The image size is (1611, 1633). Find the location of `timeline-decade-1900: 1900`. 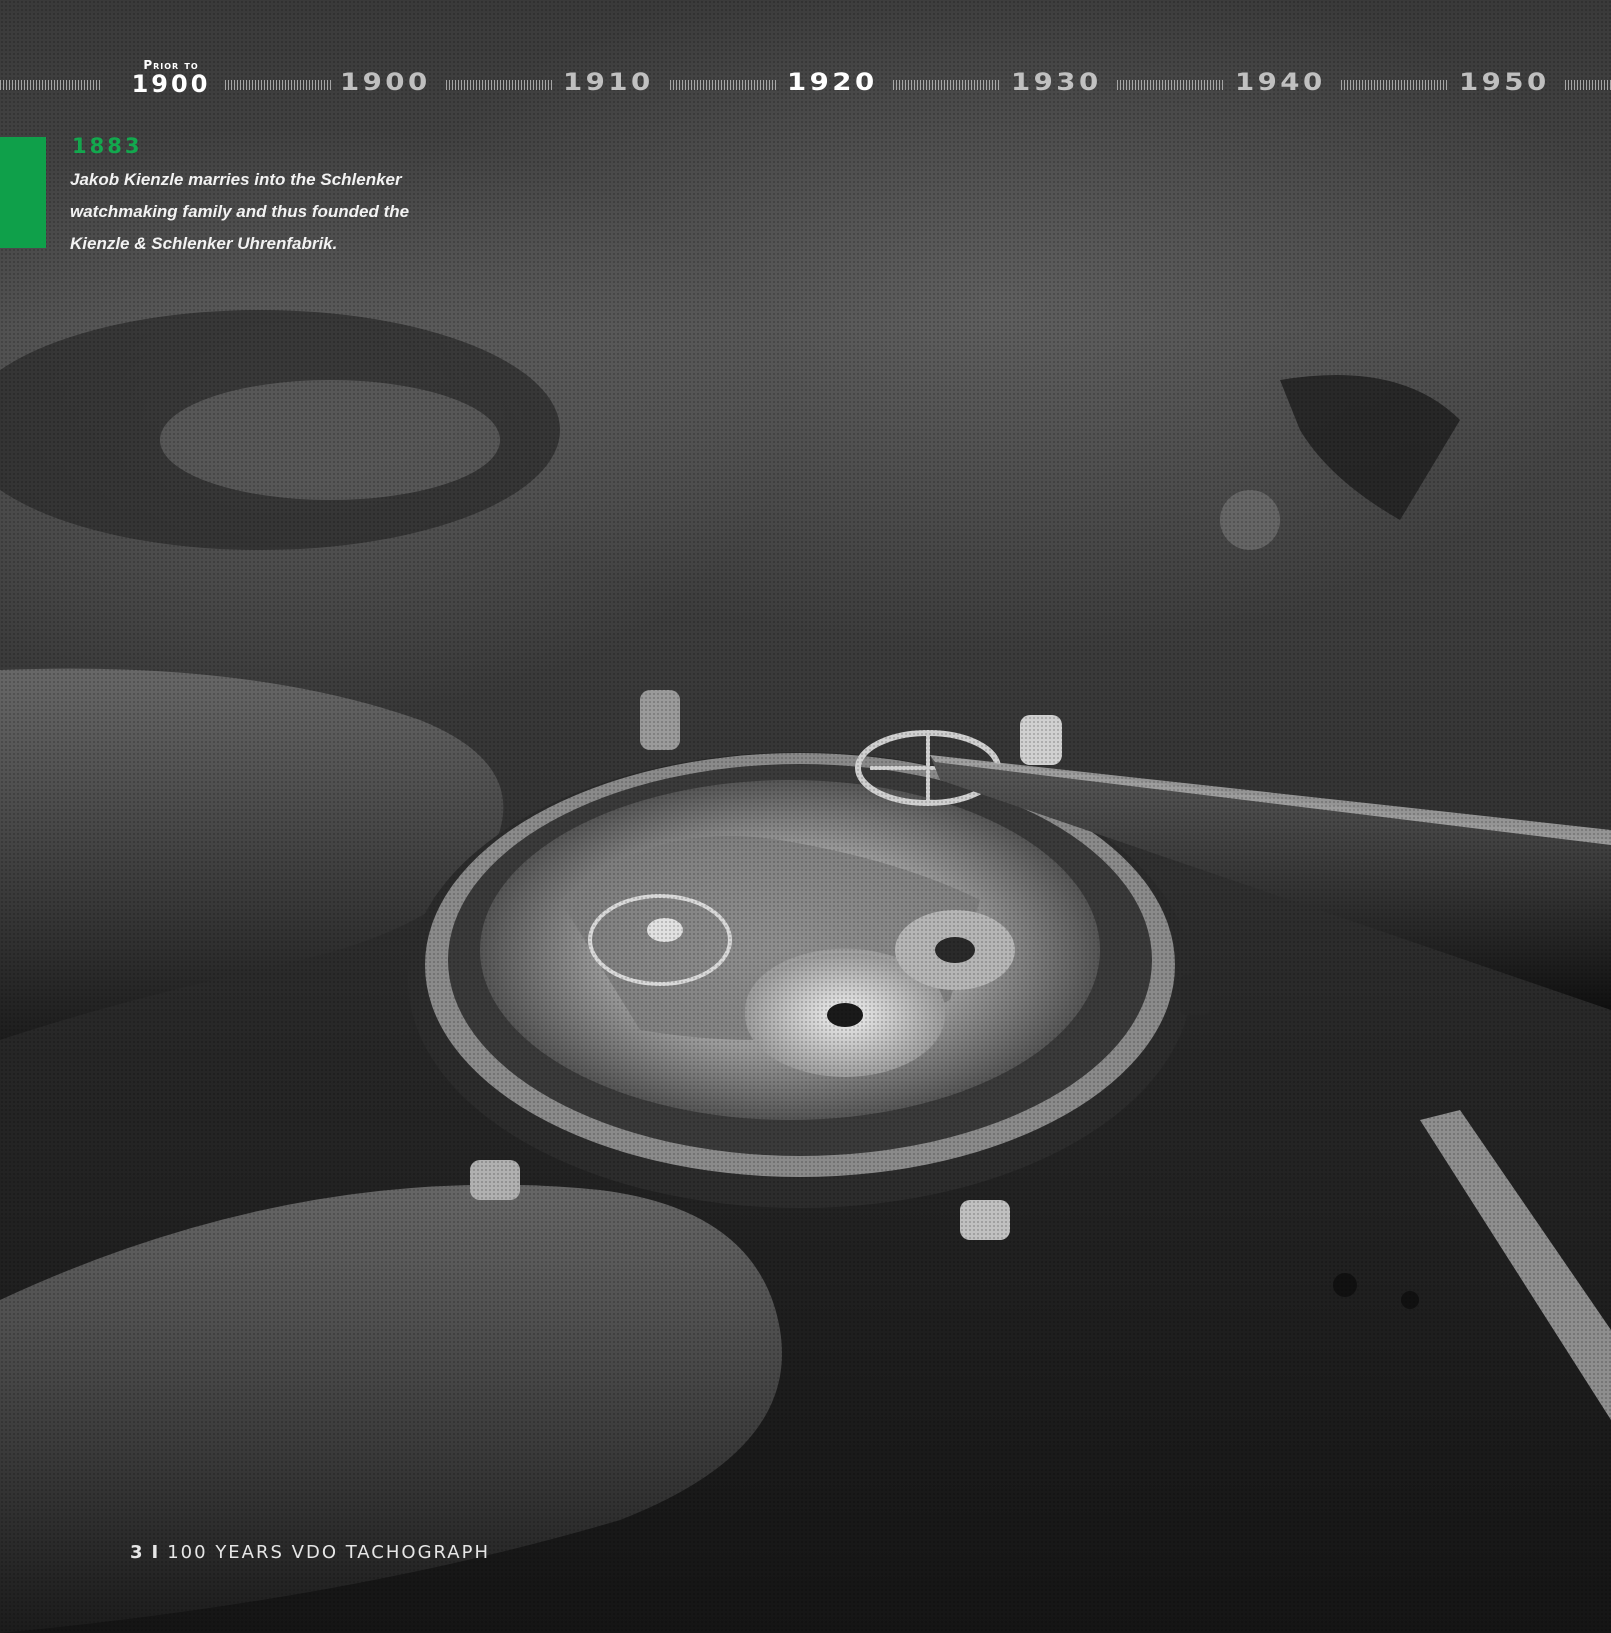

timeline-decade-1900: 1900 is located at coordinates (385, 82).